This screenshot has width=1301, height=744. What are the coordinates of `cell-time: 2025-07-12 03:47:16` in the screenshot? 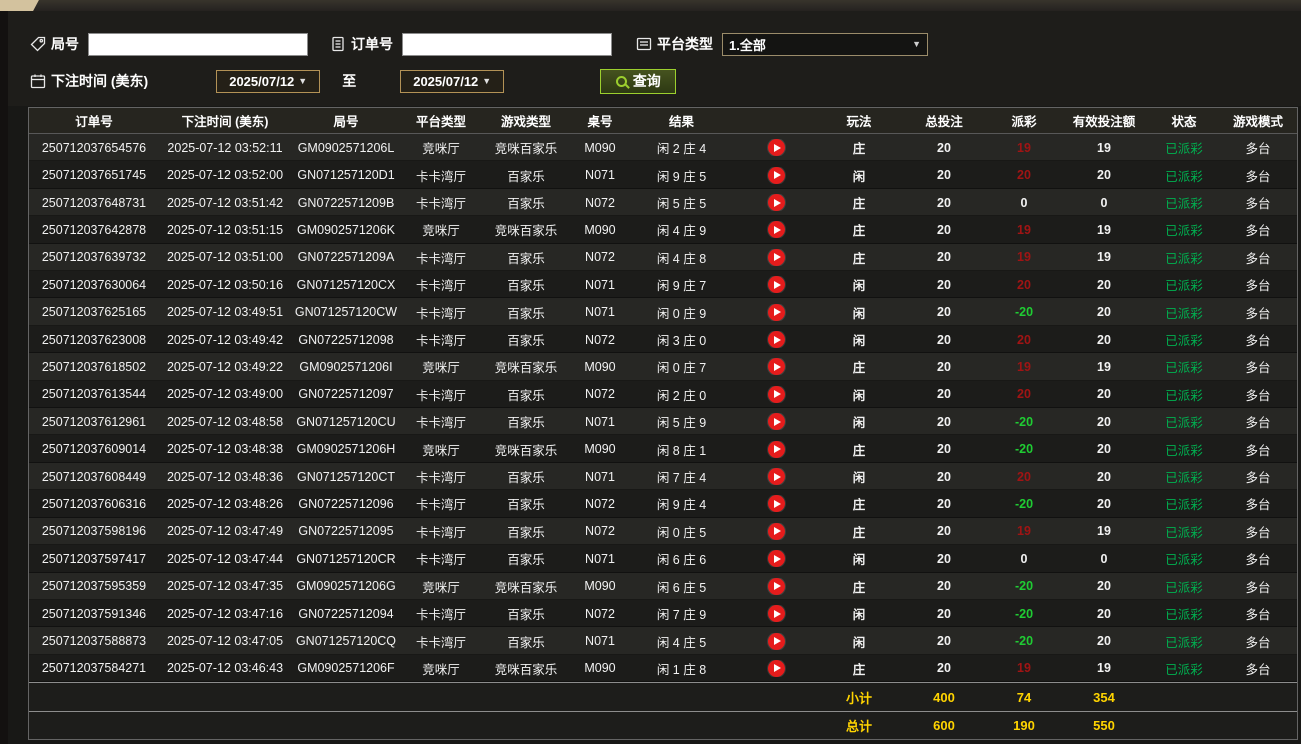 It's located at (225, 613).